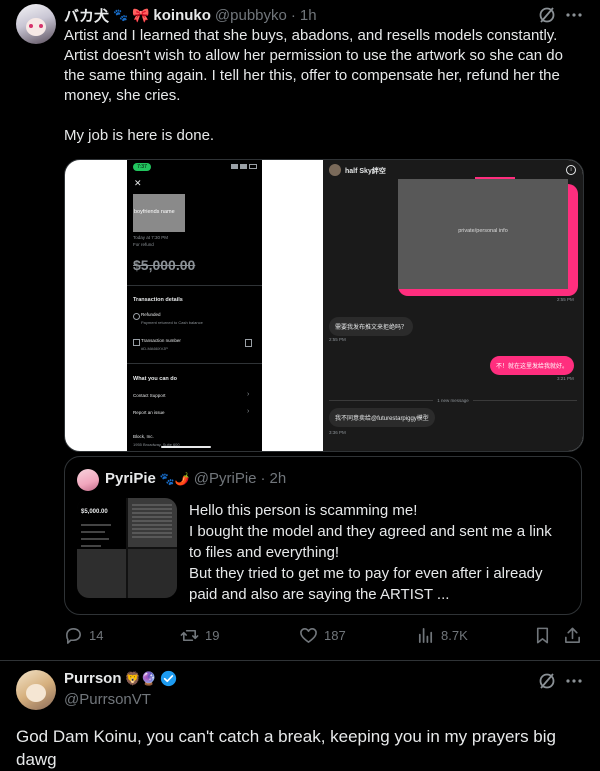  I want to click on quote-text-line: to files and everything!, so click(264, 552).